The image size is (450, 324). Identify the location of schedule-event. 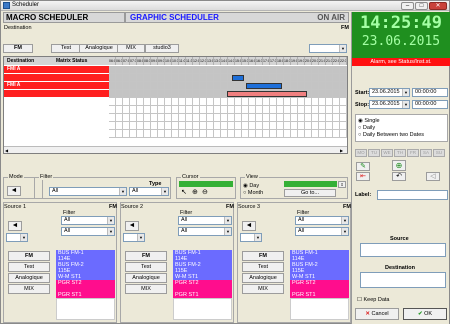
(266, 94).